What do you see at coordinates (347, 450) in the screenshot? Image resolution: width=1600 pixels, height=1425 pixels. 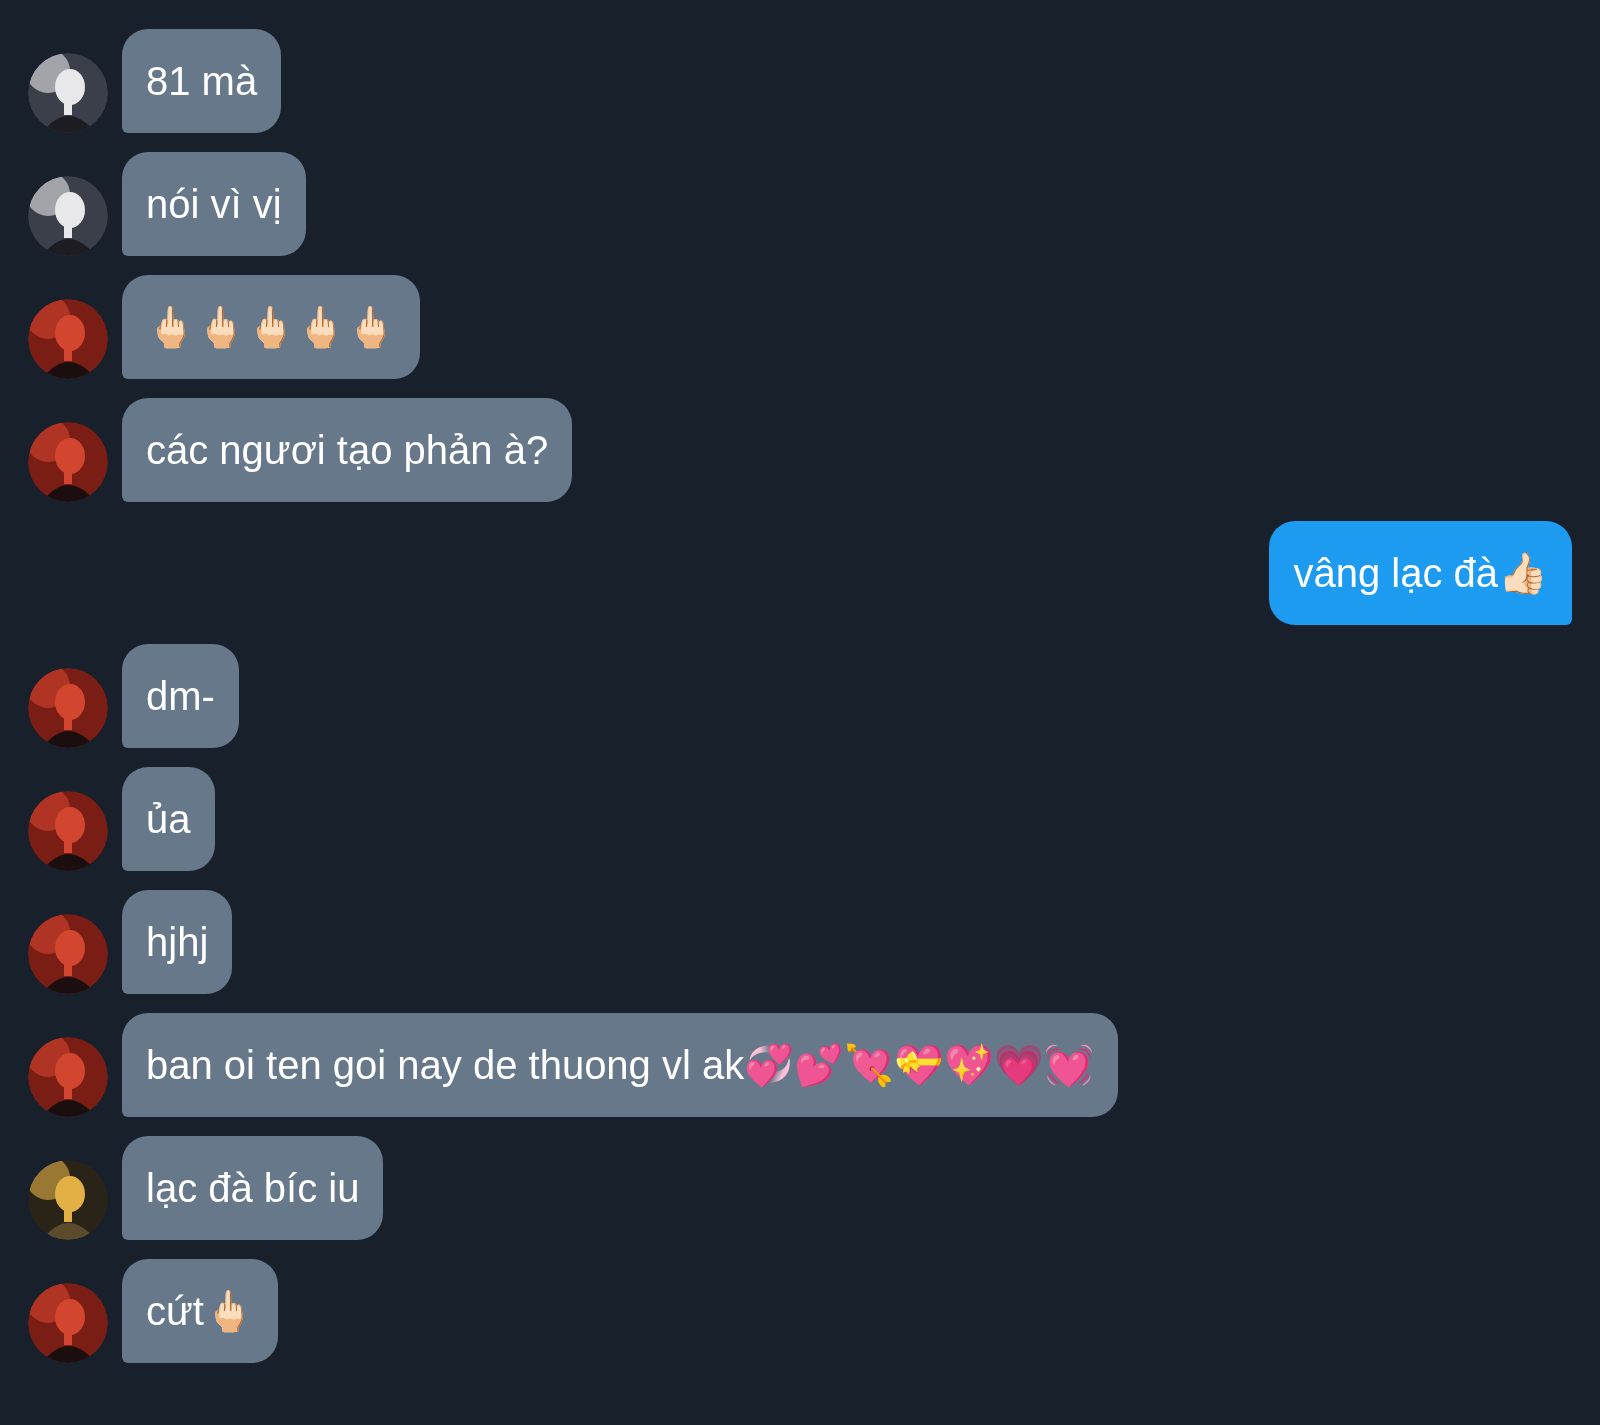 I see `message-bubble: các ngươi tạo phản à?` at bounding box center [347, 450].